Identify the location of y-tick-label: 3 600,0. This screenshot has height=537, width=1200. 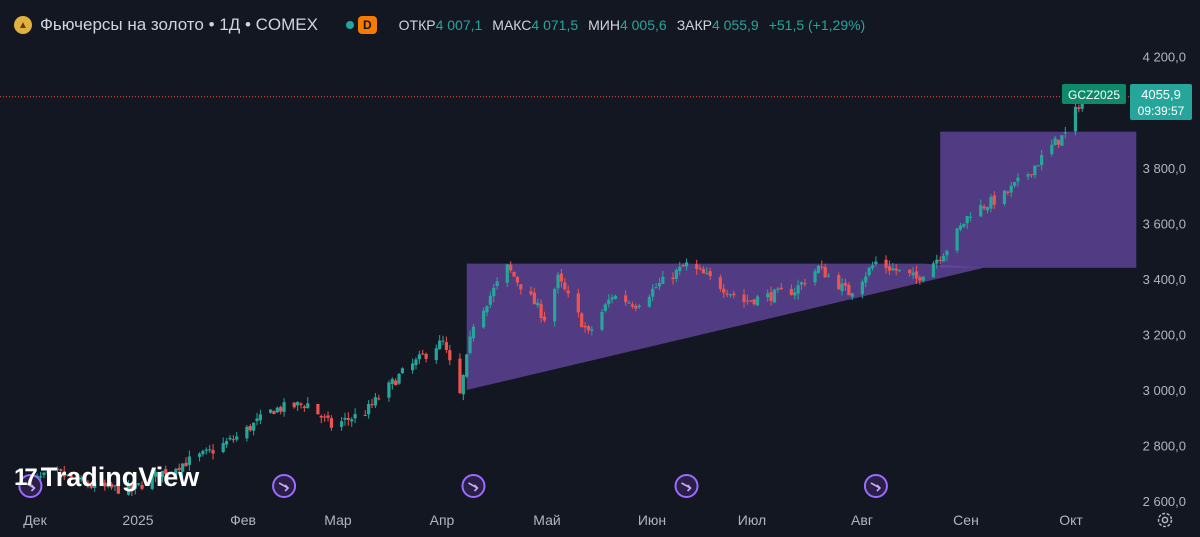
(1164, 223).